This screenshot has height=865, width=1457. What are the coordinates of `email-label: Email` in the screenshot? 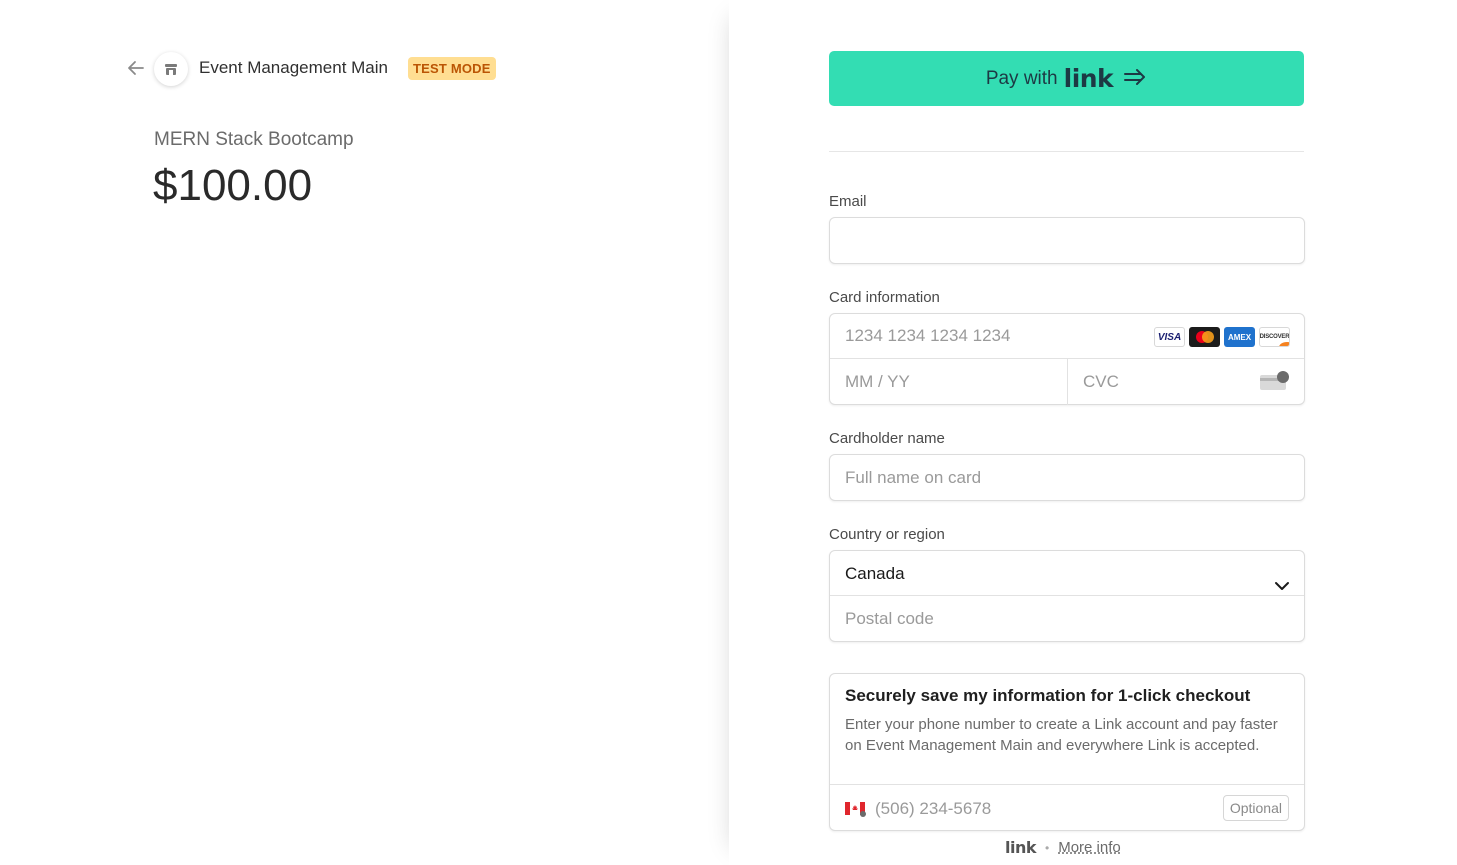 It's located at (848, 201).